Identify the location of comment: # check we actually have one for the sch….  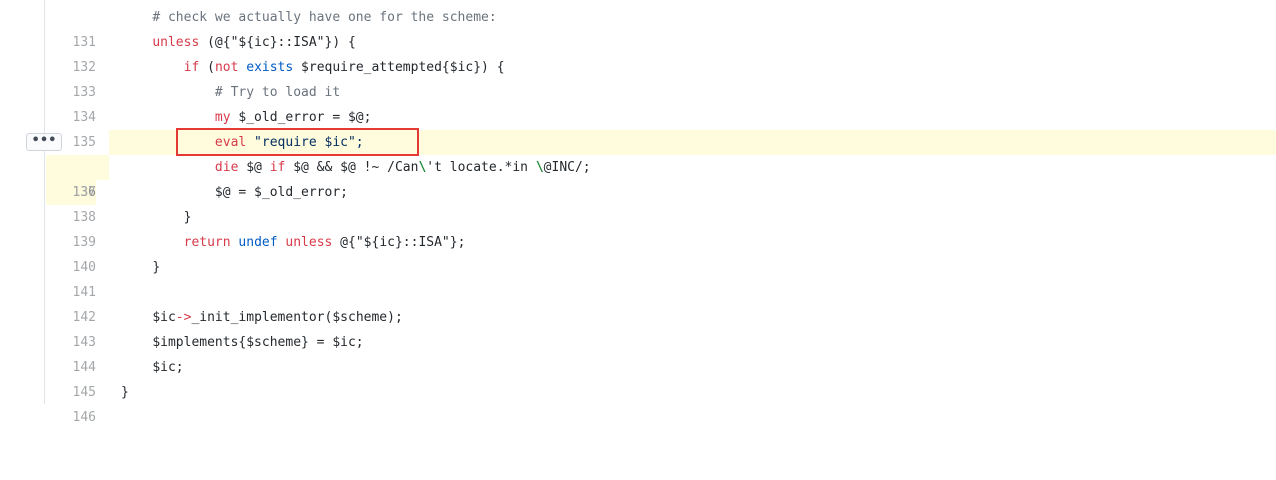
(324, 17).